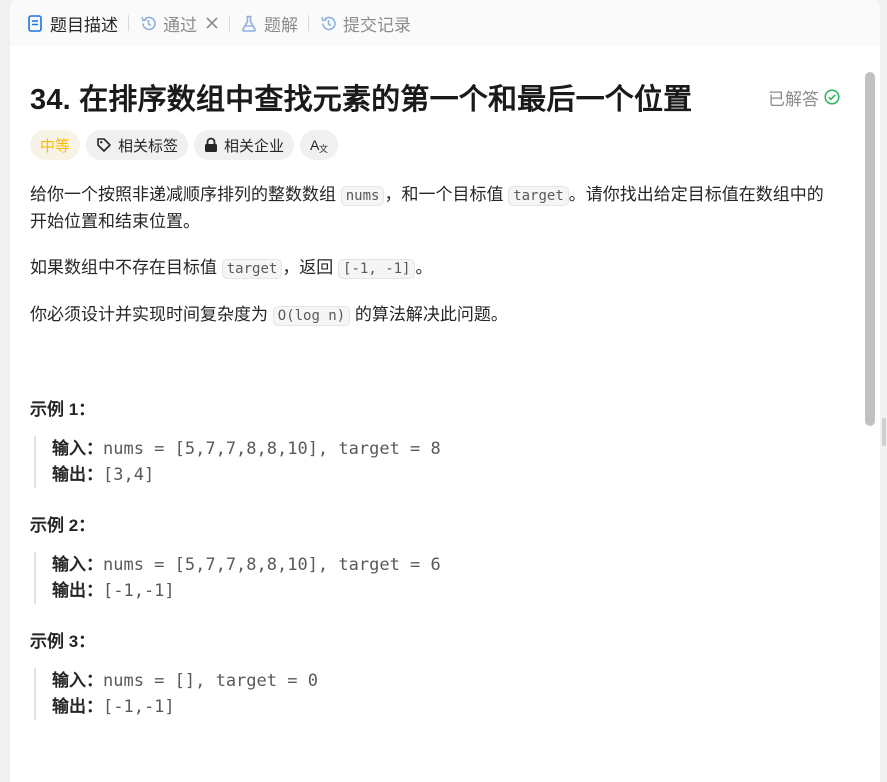 This screenshot has height=782, width=887. What do you see at coordinates (281, 25) in the screenshot?
I see `tab-solutions-label: 题解` at bounding box center [281, 25].